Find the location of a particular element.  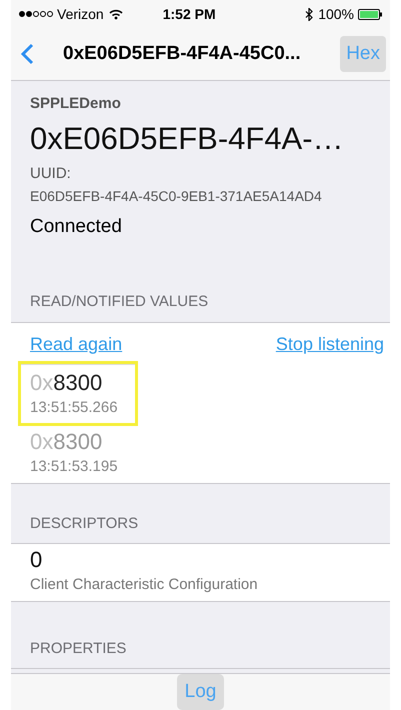

carrier-name: Verizon is located at coordinates (80, 14).